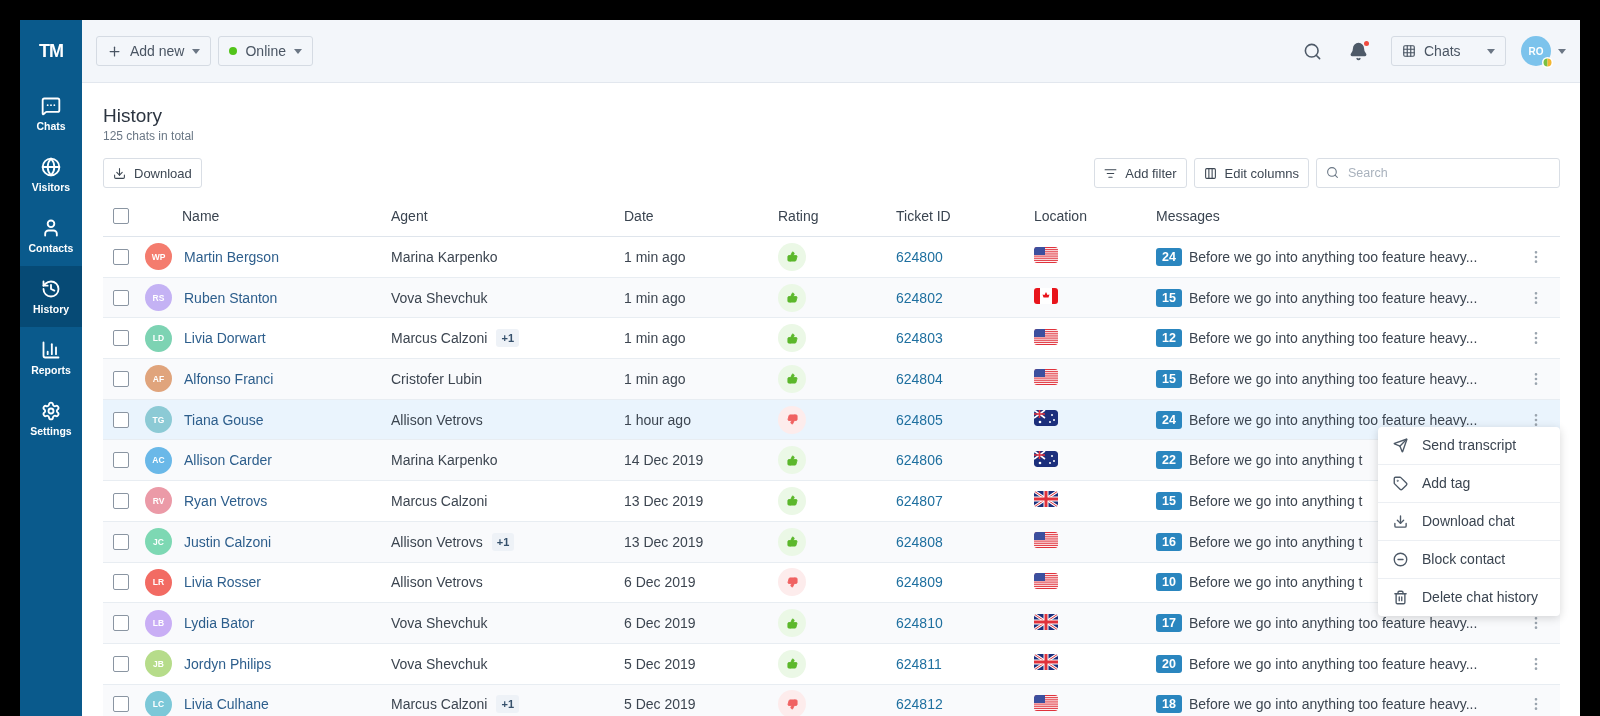 This screenshot has height=716, width=1600. Describe the element at coordinates (1469, 521) in the screenshot. I see `menu-item: Download chat` at that location.